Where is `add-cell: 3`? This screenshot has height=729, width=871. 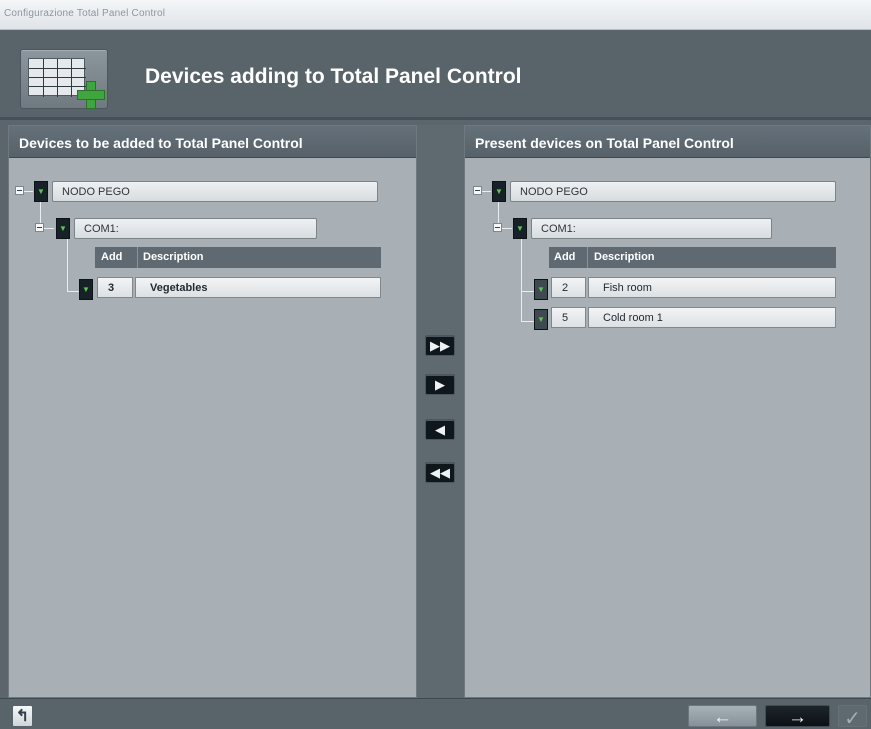
add-cell: 3 is located at coordinates (115, 287).